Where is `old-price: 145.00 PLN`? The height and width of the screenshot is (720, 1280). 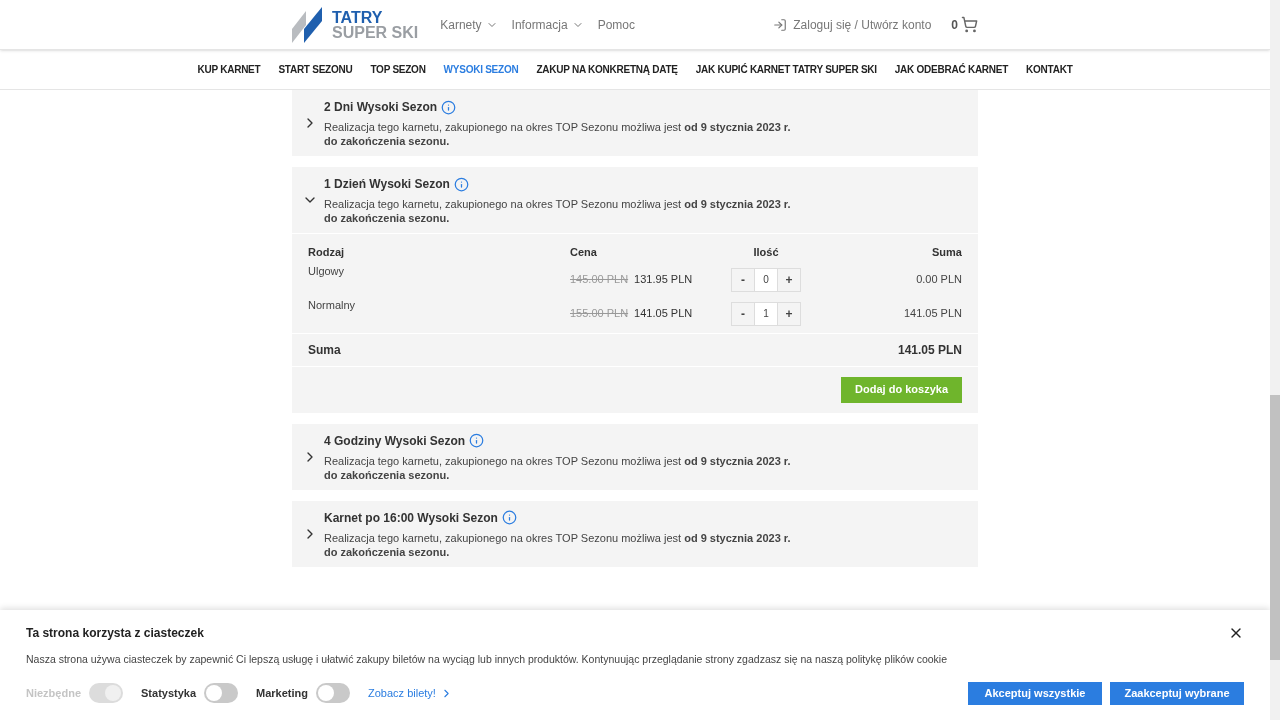
old-price: 145.00 PLN is located at coordinates (599, 280).